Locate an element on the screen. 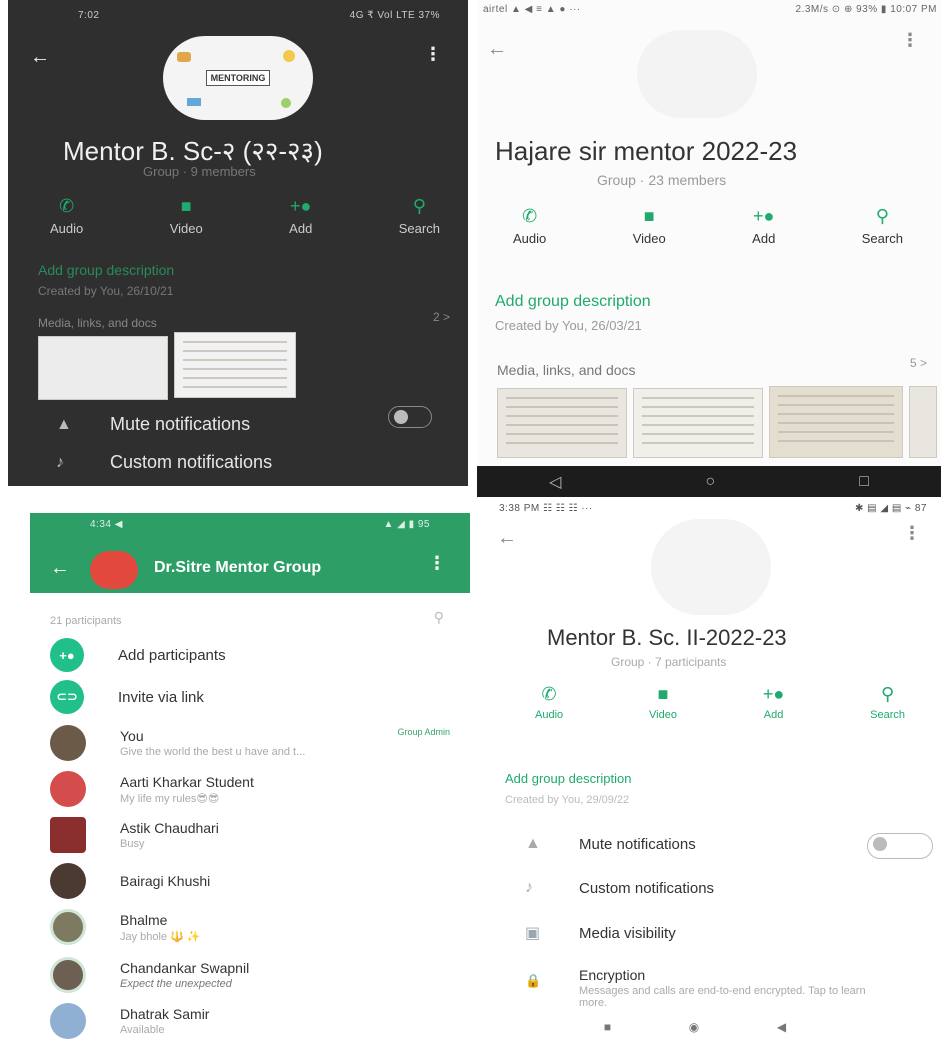 The image size is (941, 1044). created-by: Created by You, 26/03/21 is located at coordinates (568, 325).